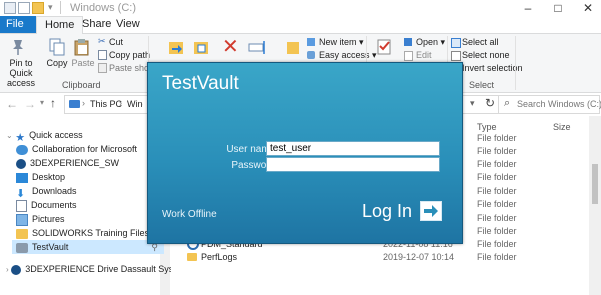 The height and width of the screenshot is (295, 601). I want to click on column-header-type: Type, so click(487, 127).